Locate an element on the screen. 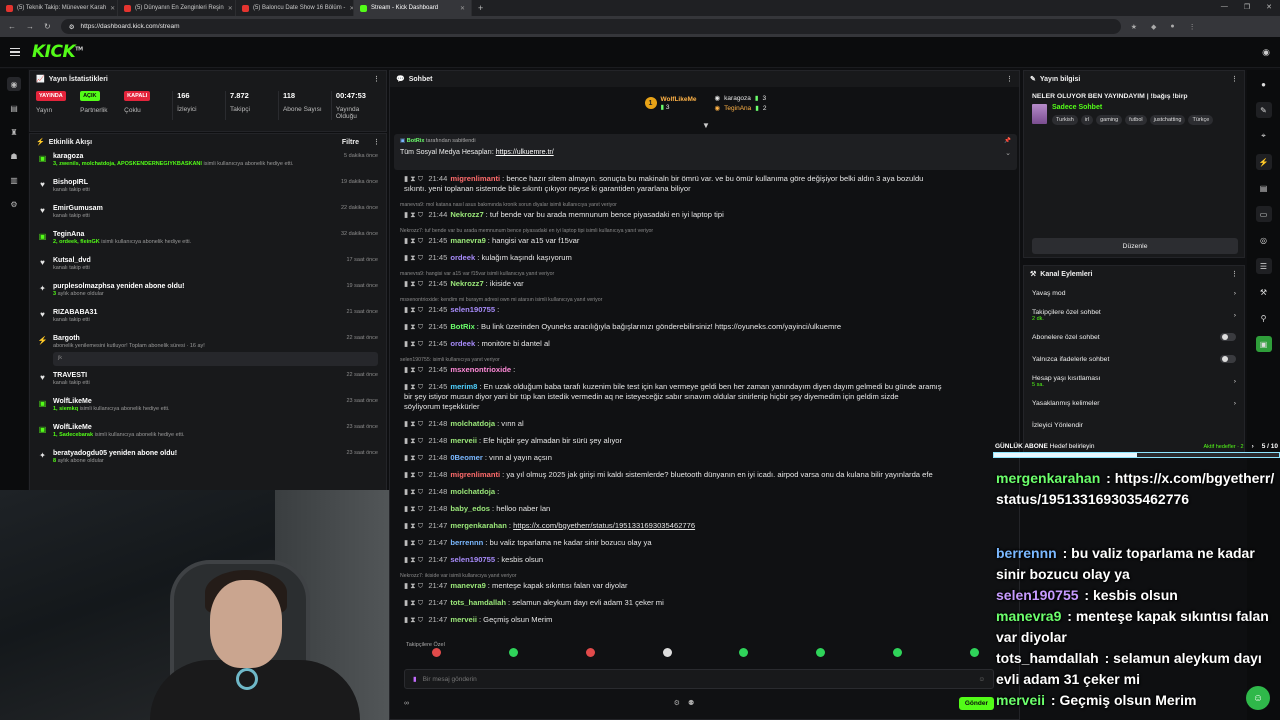 This screenshot has height=720, width=1280. message-username: merim8 is located at coordinates (463, 386).